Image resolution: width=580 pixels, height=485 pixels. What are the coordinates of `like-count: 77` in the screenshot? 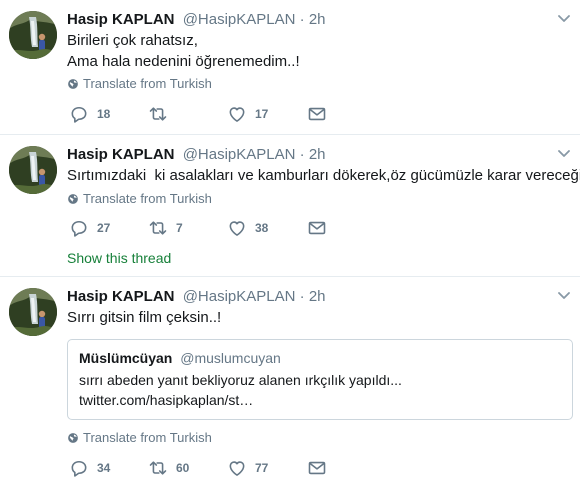 It's located at (262, 468).